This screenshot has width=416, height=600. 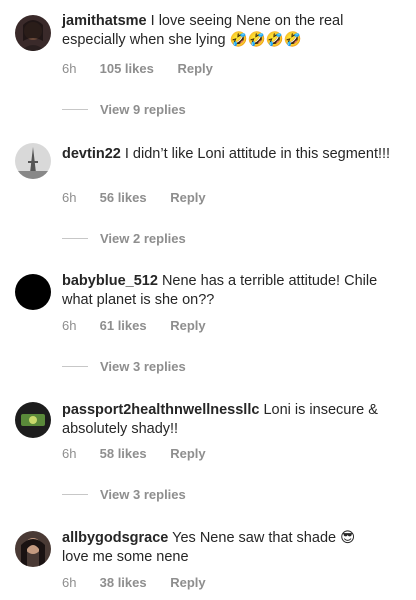 What do you see at coordinates (91, 154) in the screenshot?
I see `comment-username: devtin22` at bounding box center [91, 154].